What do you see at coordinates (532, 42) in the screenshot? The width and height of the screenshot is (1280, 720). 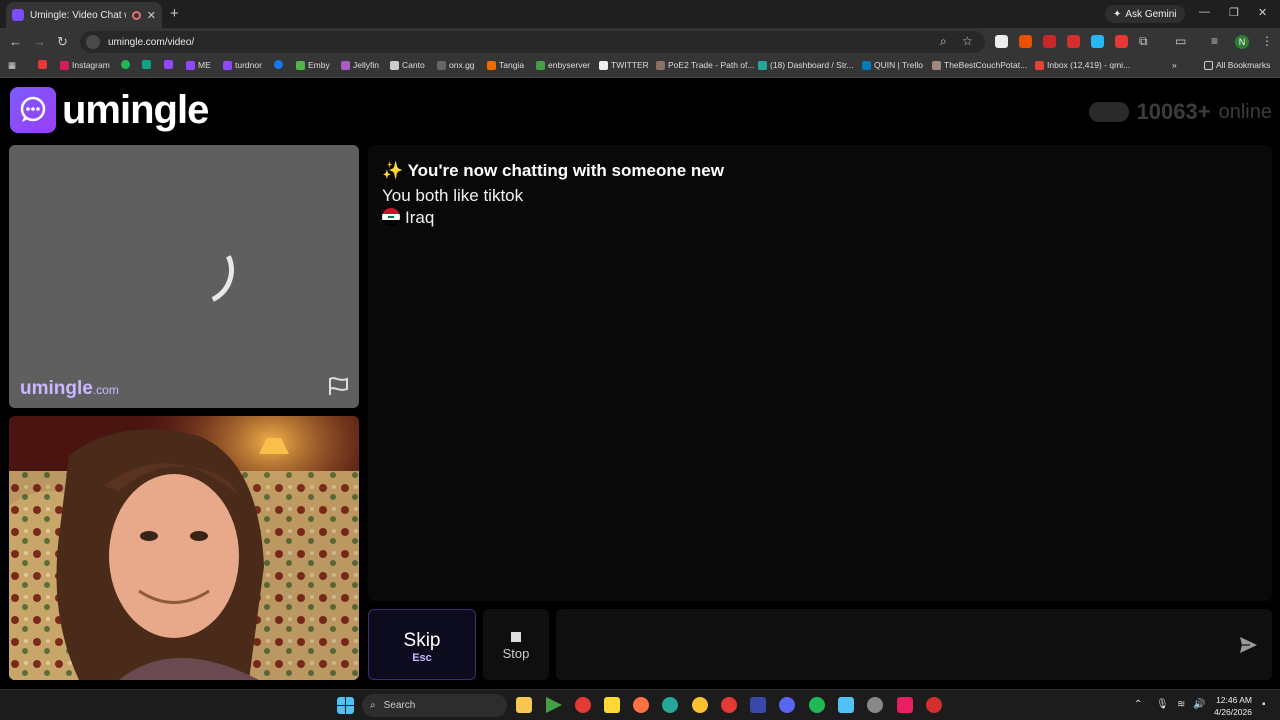 I see `omnibox: umingle.com/video/` at bounding box center [532, 42].